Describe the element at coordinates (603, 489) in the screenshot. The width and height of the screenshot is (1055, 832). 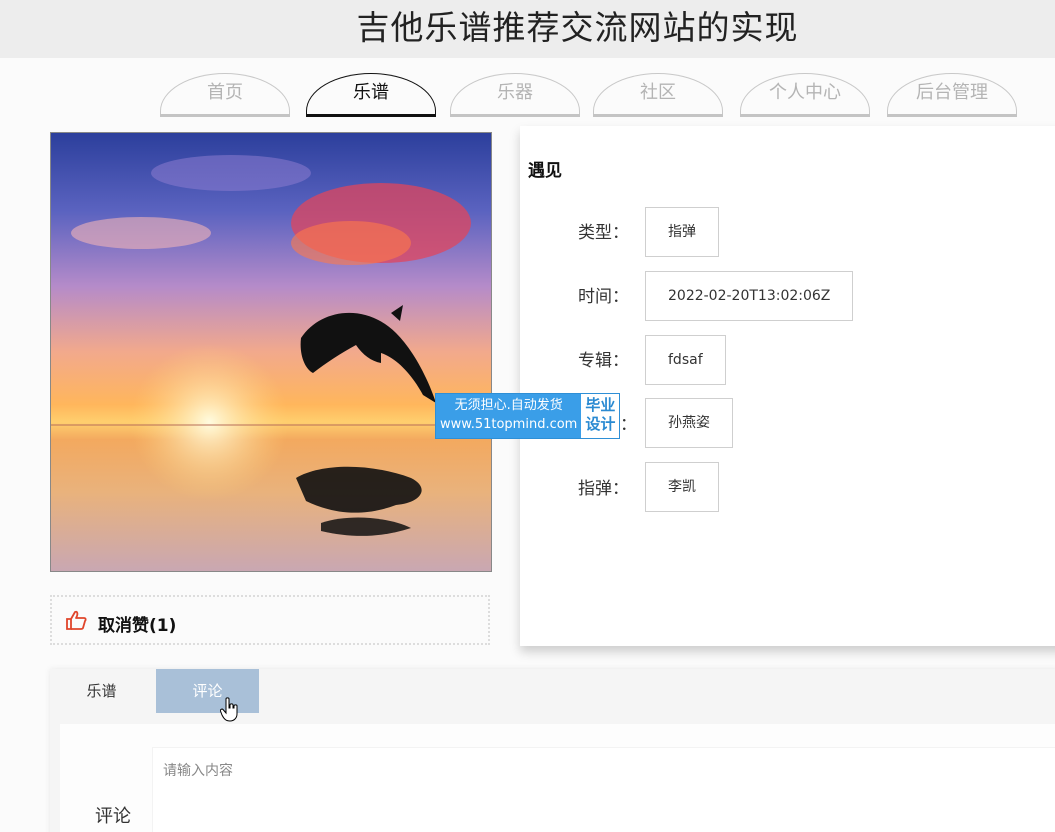
I see `field-player-label: 指弹：` at that location.